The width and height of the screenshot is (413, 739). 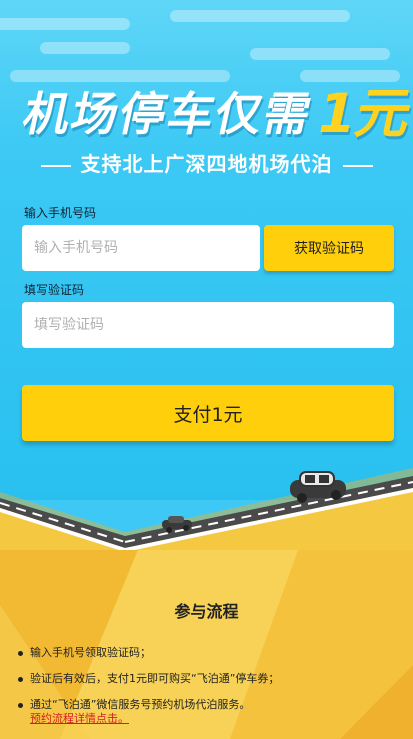 I want to click on headline: 机场停车仅需 1元, so click(x=215, y=113).